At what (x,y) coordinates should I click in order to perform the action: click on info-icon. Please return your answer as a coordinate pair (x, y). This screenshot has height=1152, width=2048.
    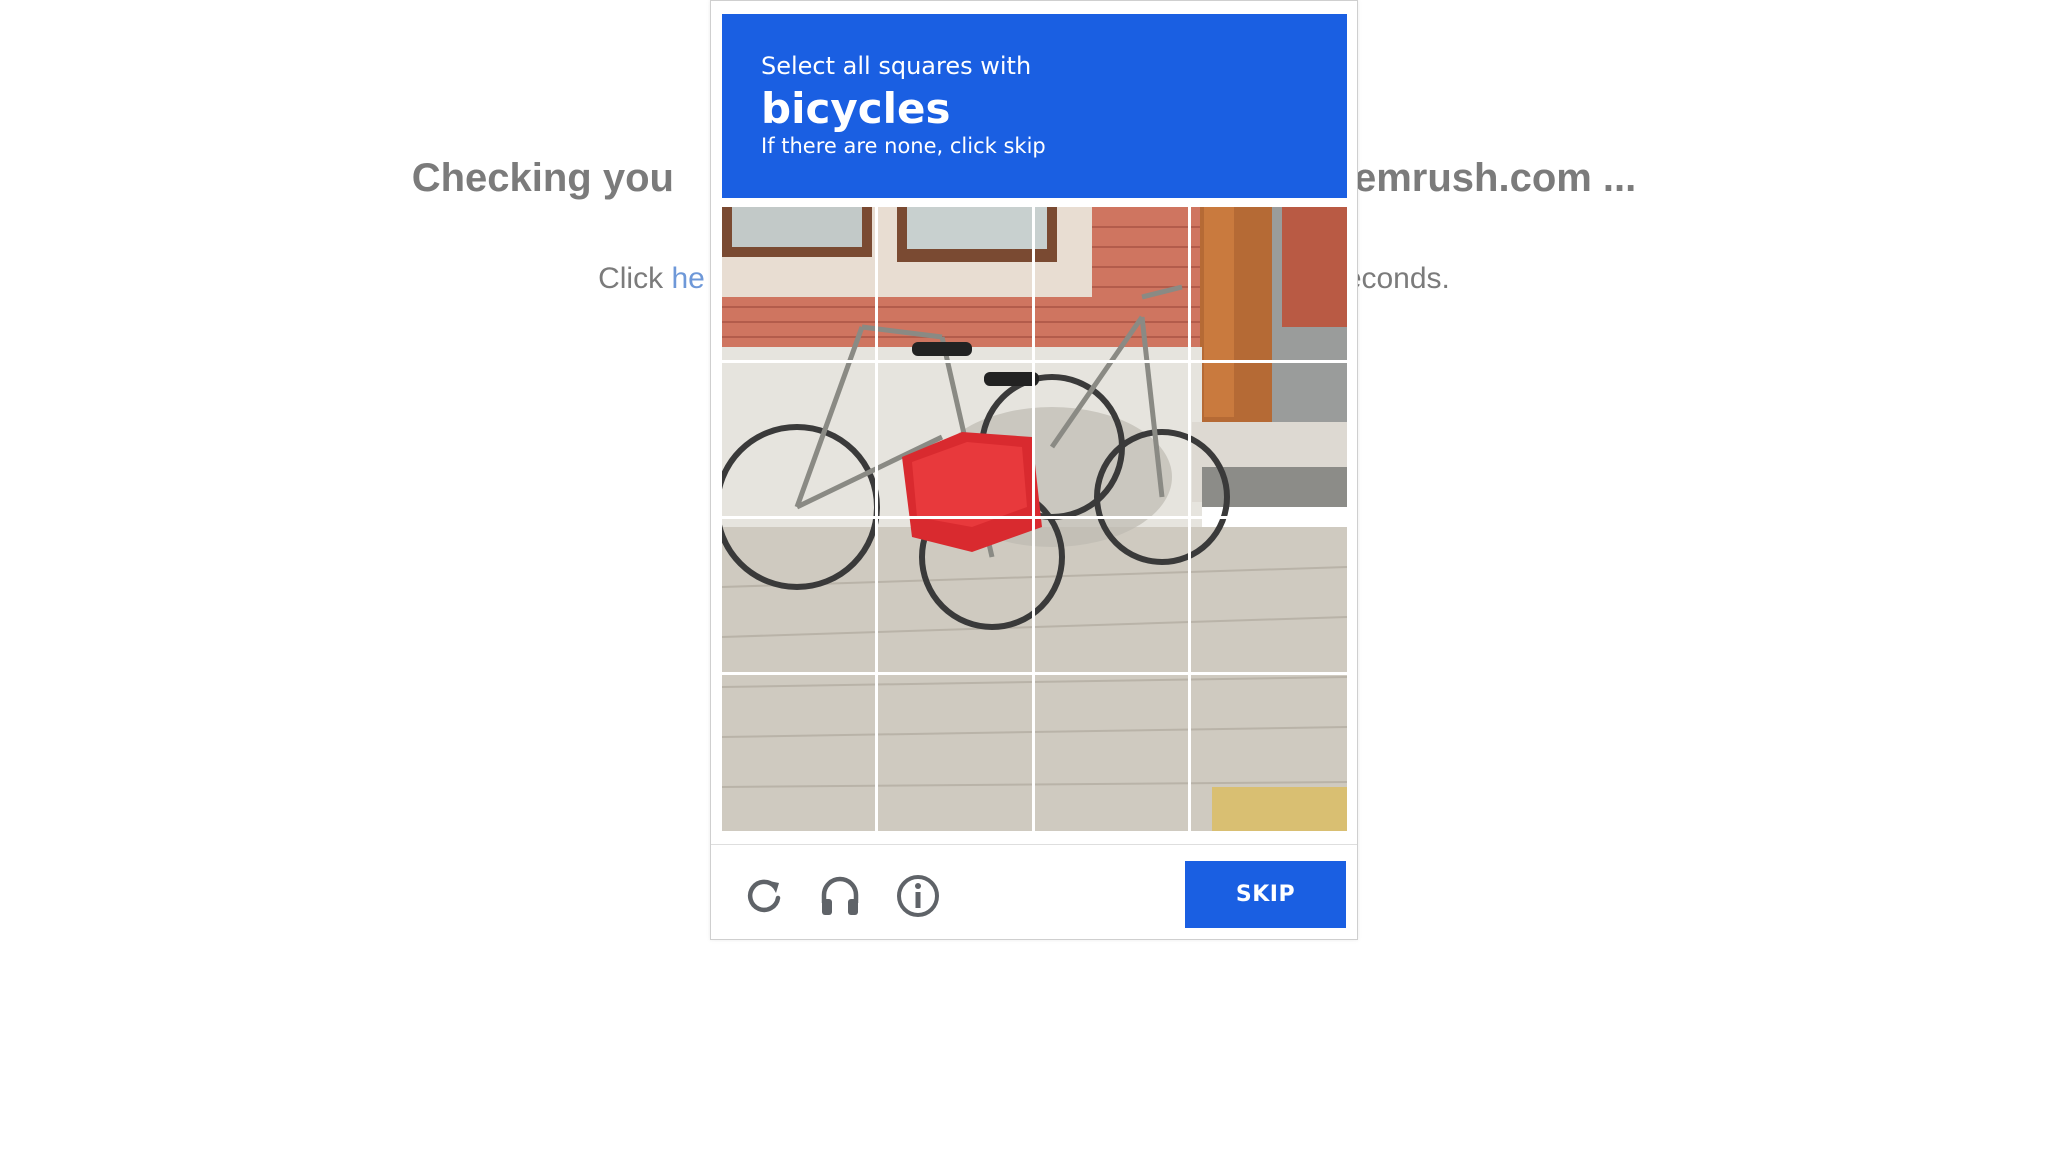
    Looking at the image, I should click on (918, 896).